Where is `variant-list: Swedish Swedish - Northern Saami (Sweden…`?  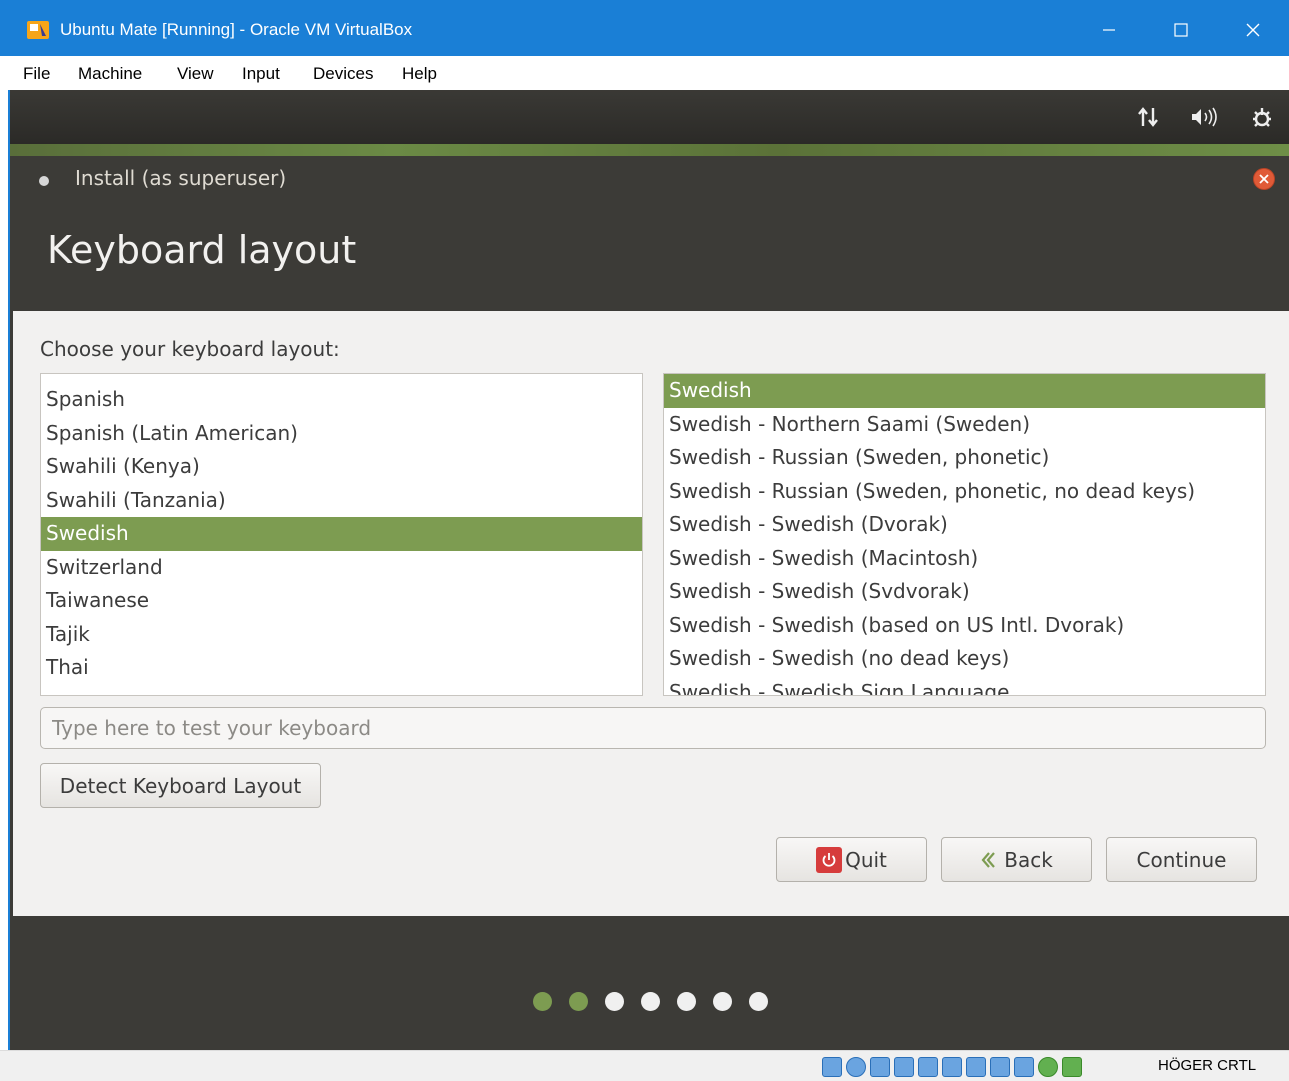
variant-list: Swedish Swedish - Northern Saami (Sweden… is located at coordinates (964, 534).